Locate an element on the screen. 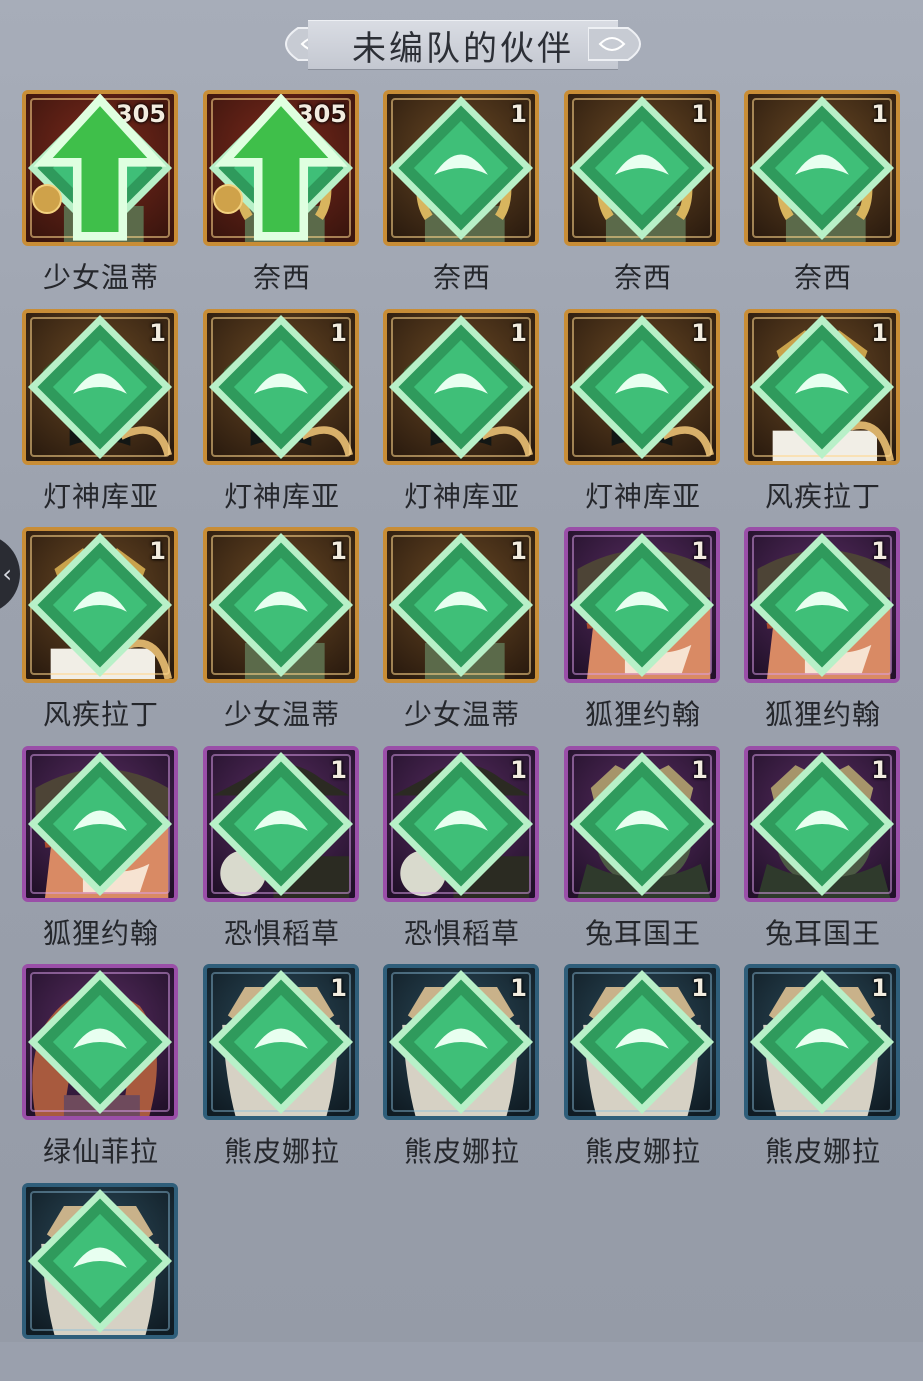 This screenshot has width=923, height=1381. page-title: 未编队的伙伴 is located at coordinates (463, 48).